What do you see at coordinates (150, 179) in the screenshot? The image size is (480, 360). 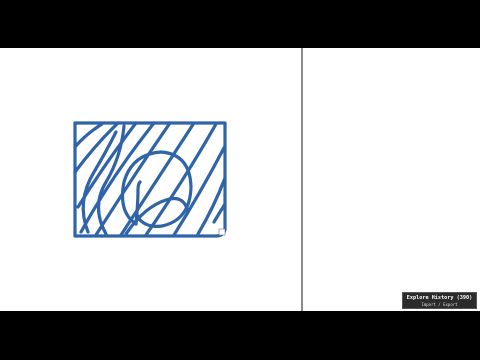 I see `scribble-drawing` at bounding box center [150, 179].